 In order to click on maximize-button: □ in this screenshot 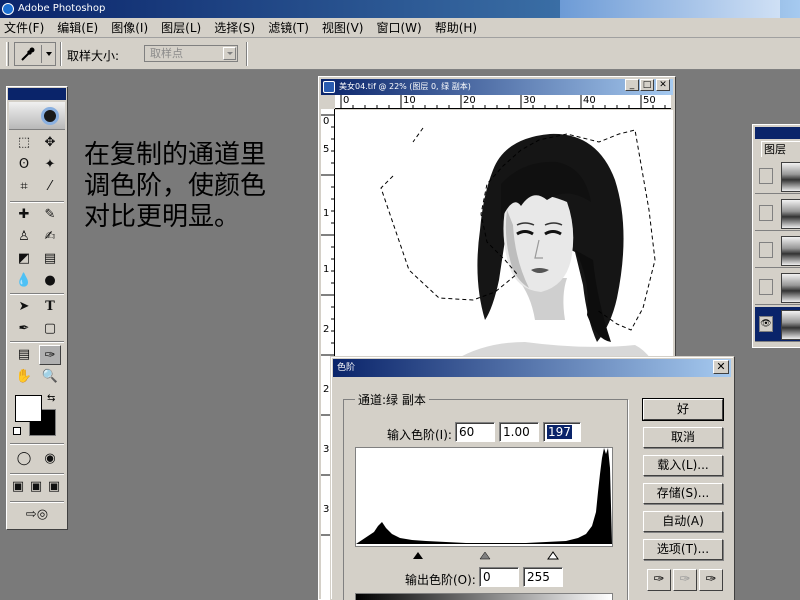, I will do `click(647, 85)`.